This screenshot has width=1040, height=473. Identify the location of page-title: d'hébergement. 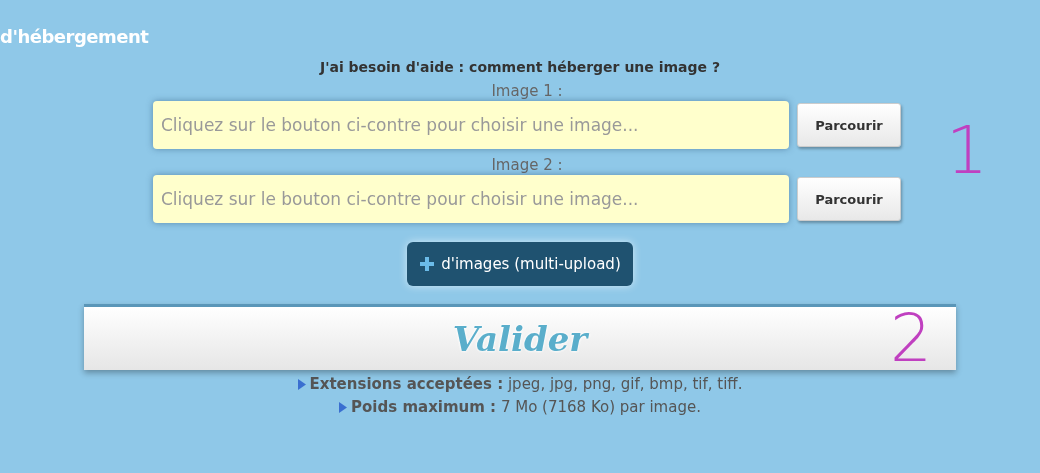
(74, 36).